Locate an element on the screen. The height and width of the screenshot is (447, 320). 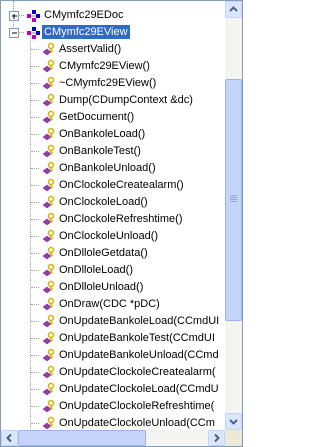
scrollbar-corner is located at coordinates (233, 438).